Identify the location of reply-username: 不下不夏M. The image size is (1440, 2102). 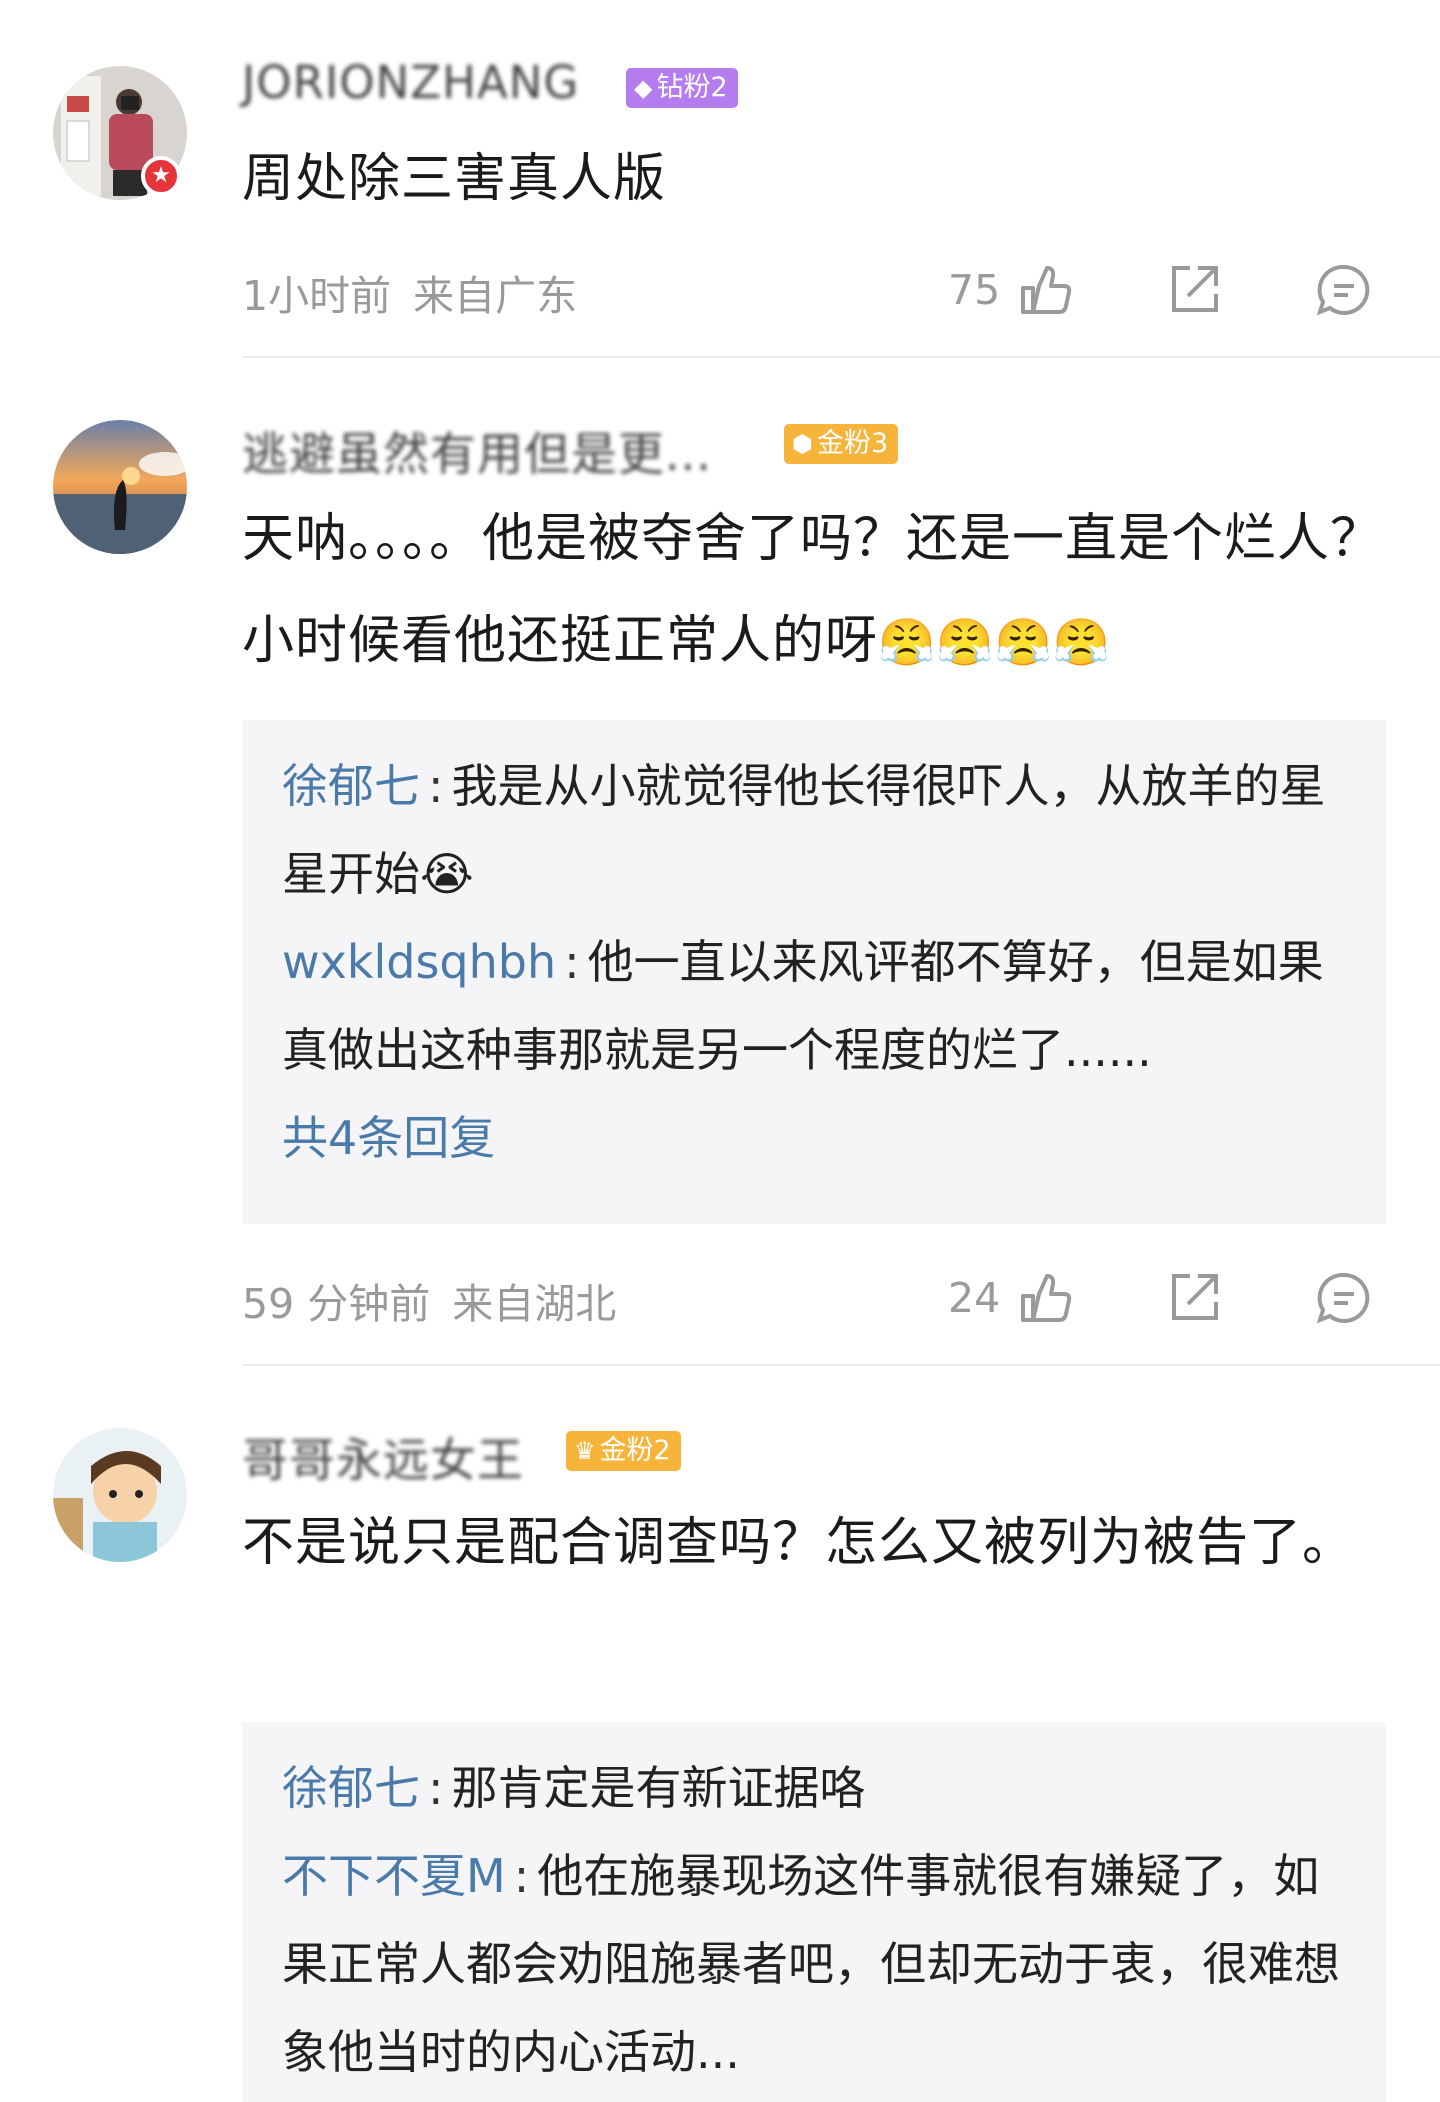
(394, 1876).